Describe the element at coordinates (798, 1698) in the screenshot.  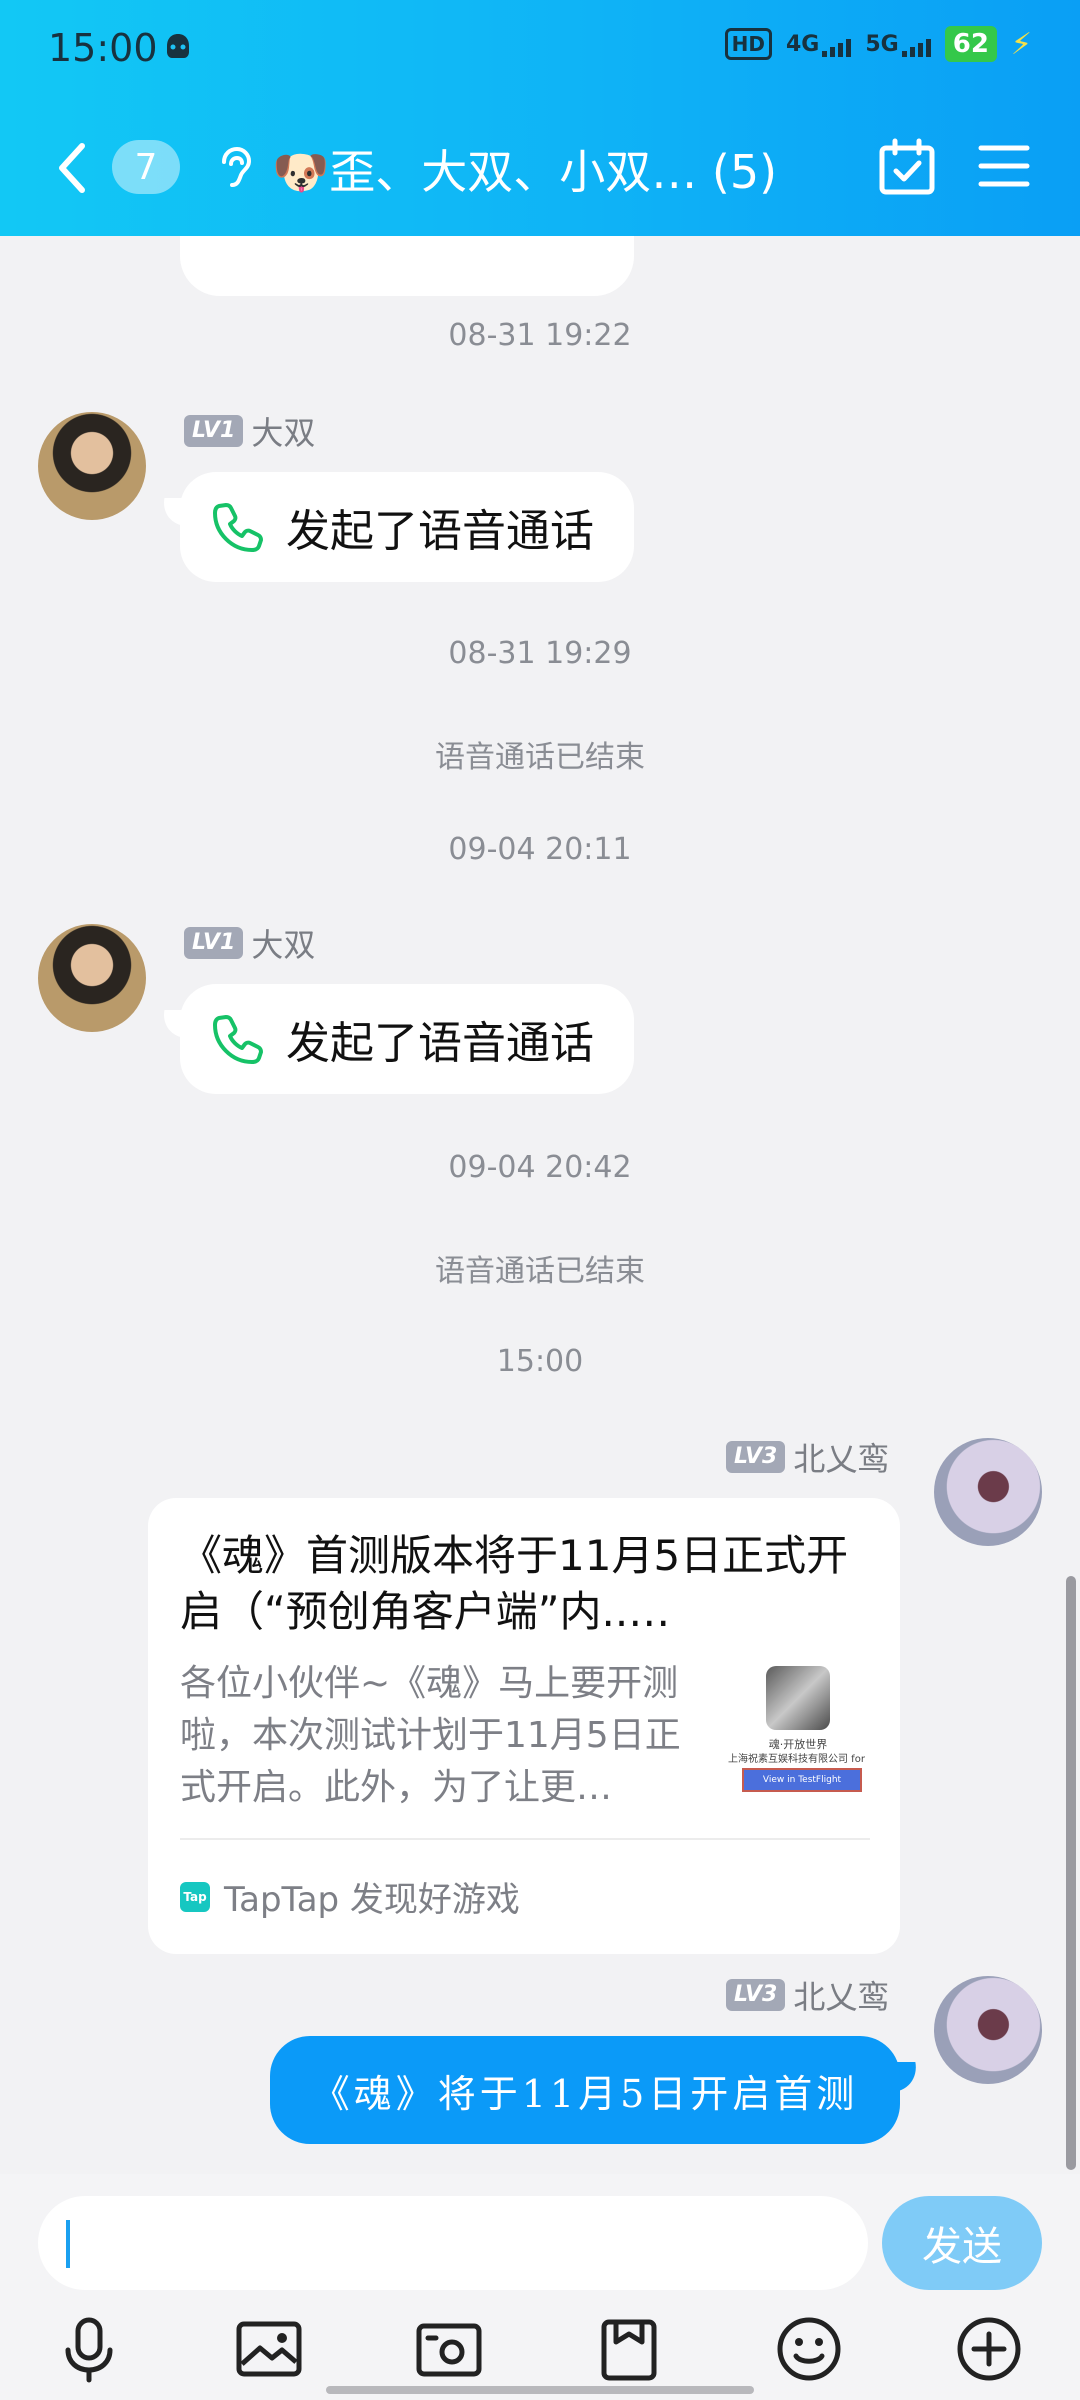
I see `game-logo-icon` at that location.